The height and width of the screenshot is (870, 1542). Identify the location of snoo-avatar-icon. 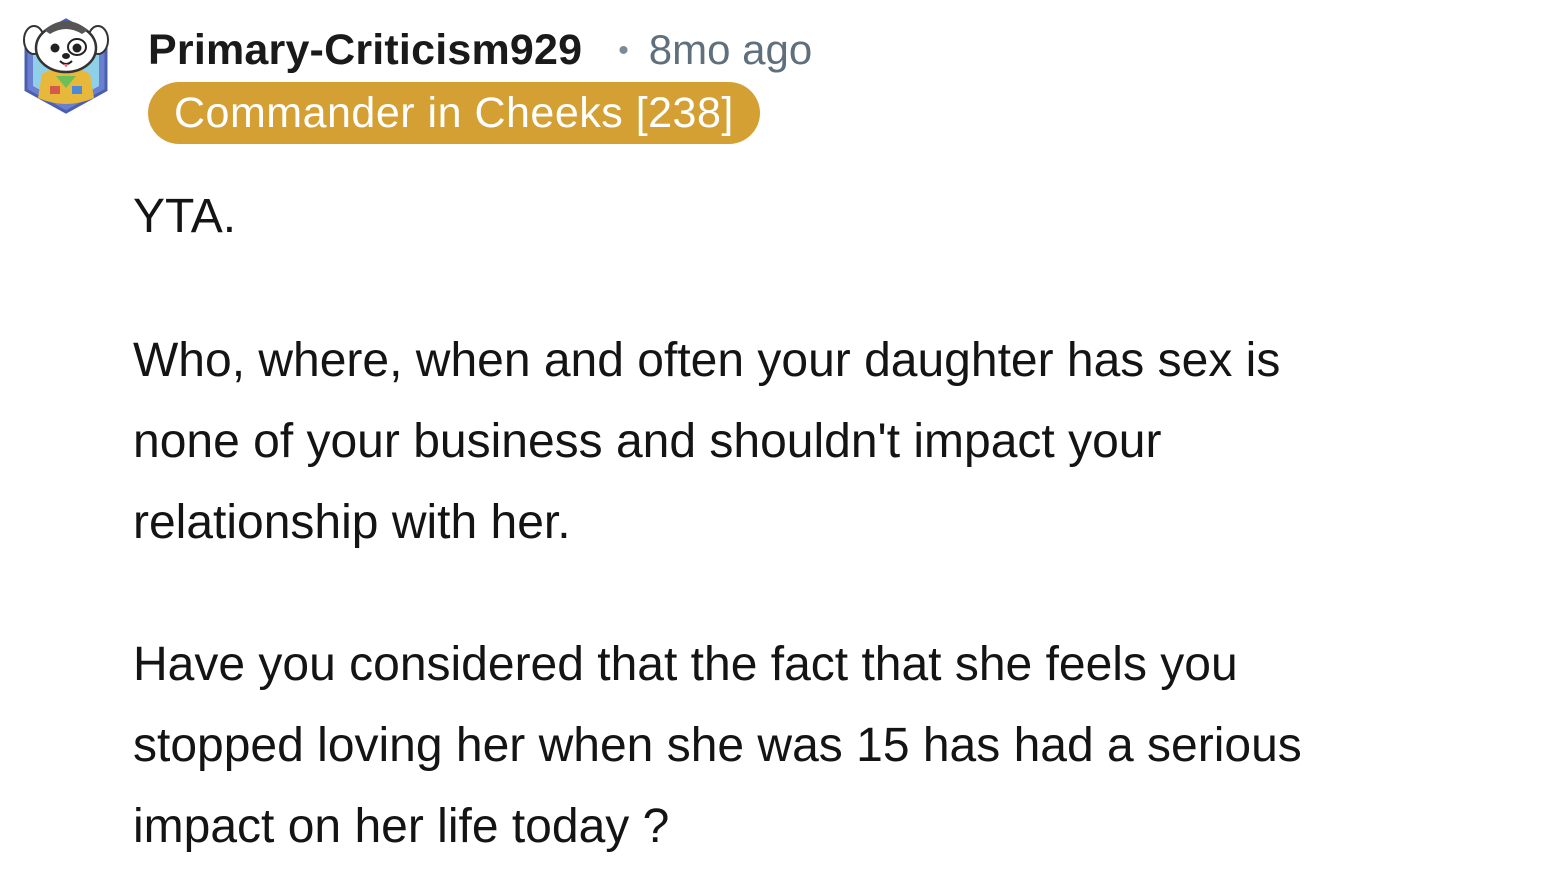
(66, 66).